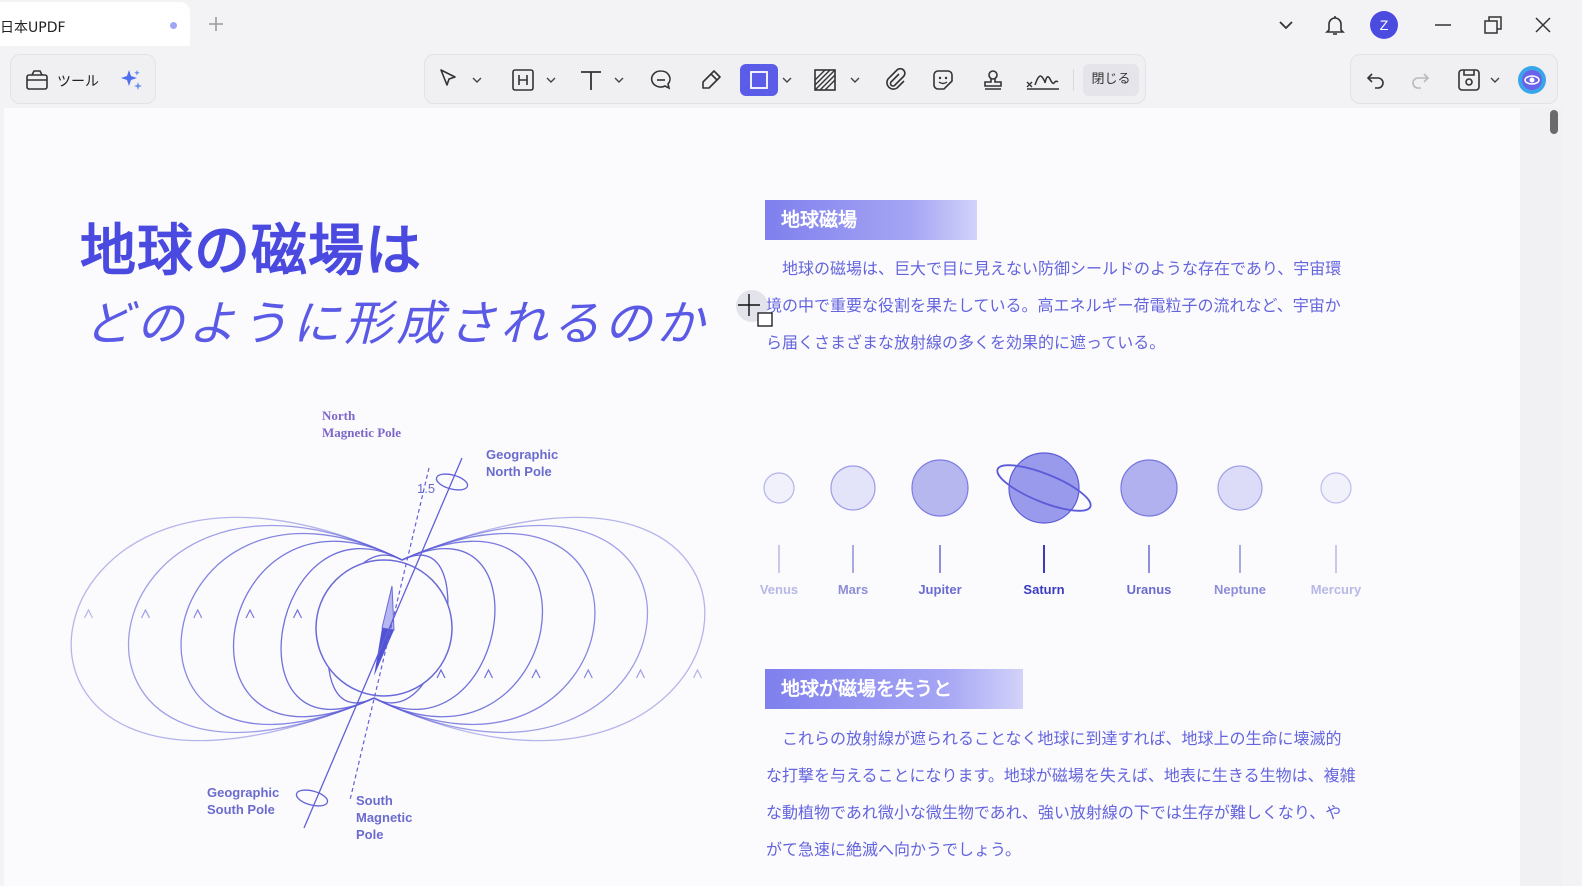 The image size is (1582, 886). What do you see at coordinates (534, 80) in the screenshot?
I see `heading-tool` at bounding box center [534, 80].